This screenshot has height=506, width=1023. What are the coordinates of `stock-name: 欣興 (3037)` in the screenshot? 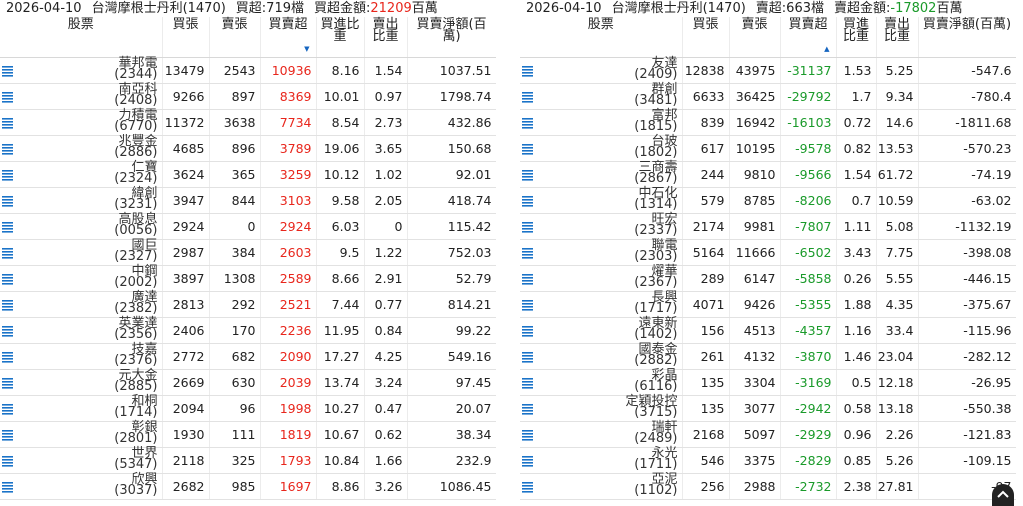 It's located at (135, 485).